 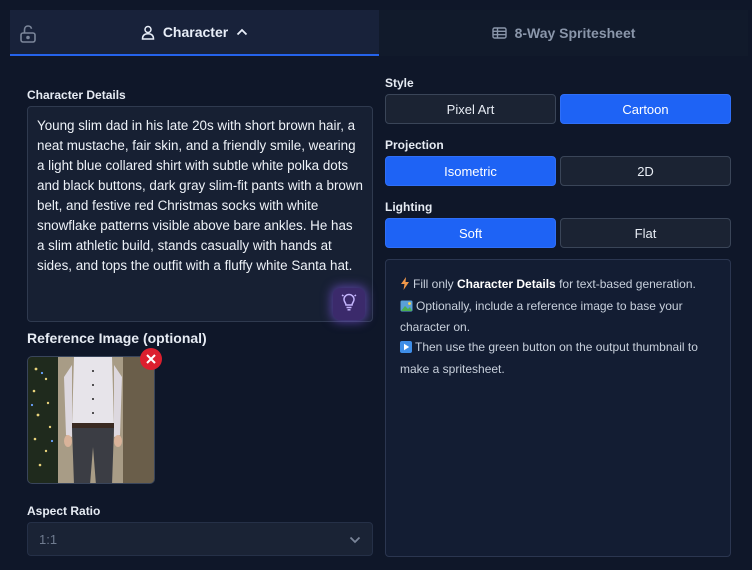 I want to click on close-icon, so click(x=151, y=359).